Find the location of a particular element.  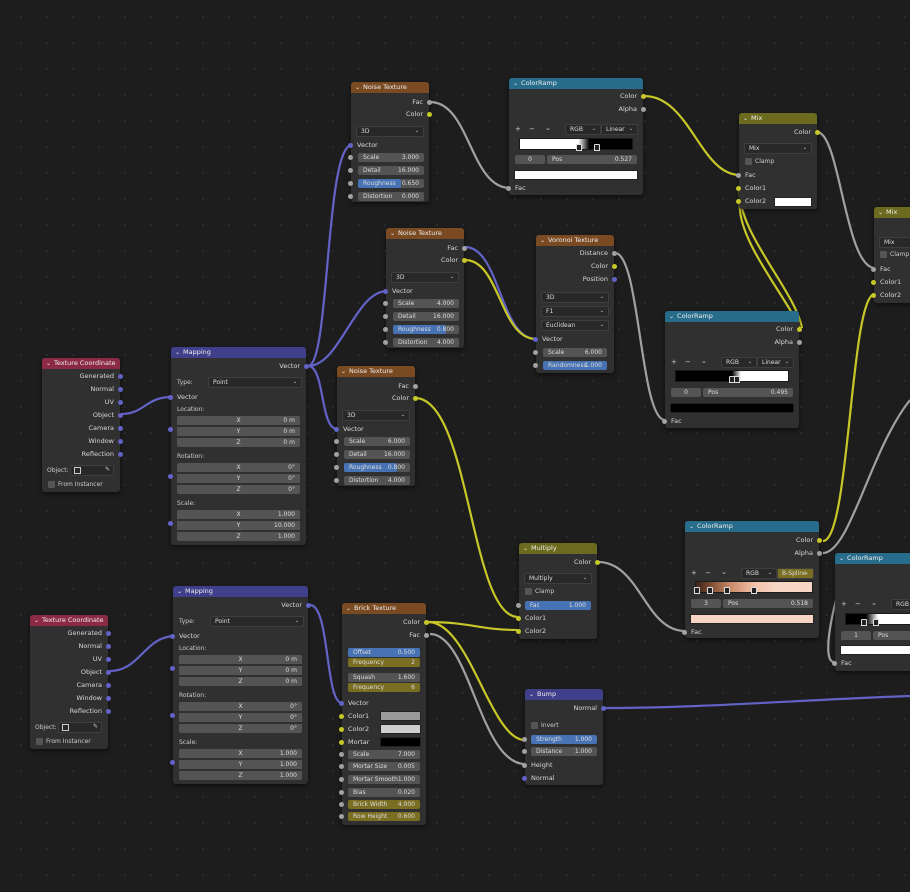

mortar-smooth-field: Mortar Smooth 1.000 is located at coordinates (384, 779).